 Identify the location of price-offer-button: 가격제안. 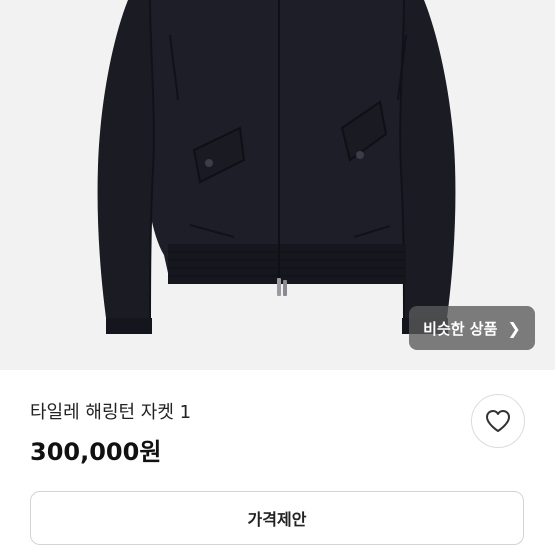
(277, 518).